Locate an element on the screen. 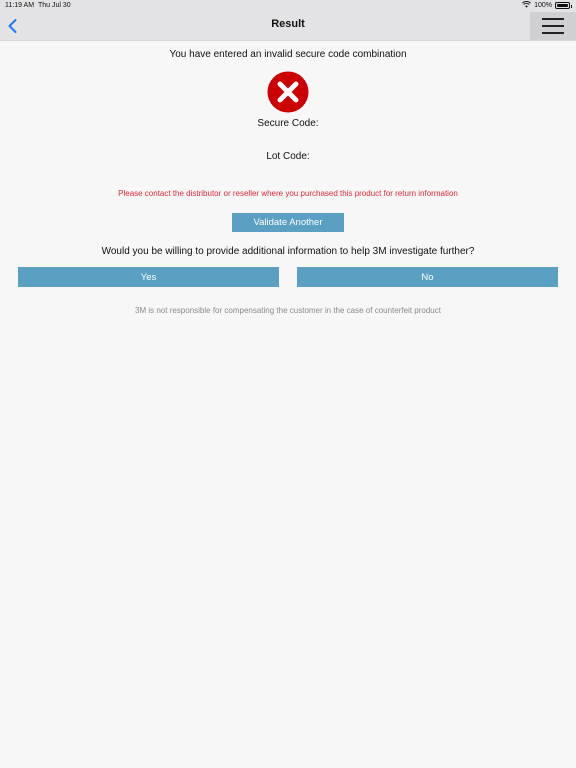 The height and width of the screenshot is (768, 576). secure-code-label: Secure Code: is located at coordinates (288, 123).